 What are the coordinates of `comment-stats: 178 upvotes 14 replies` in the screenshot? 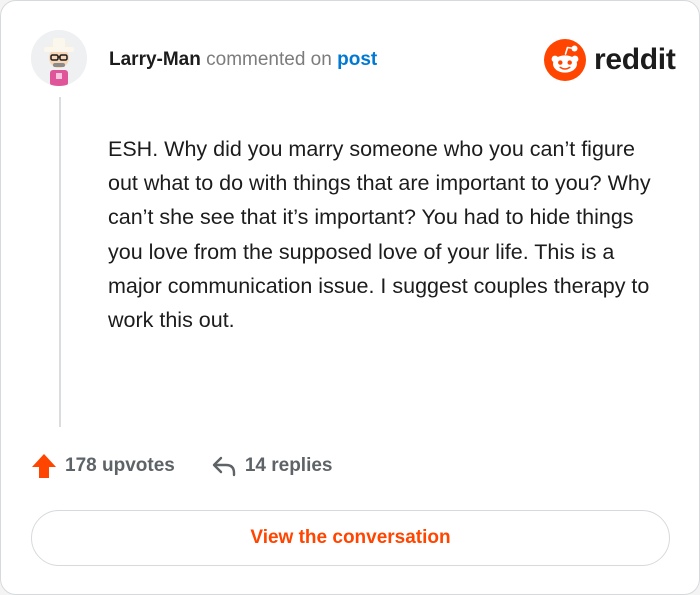 It's located at (182, 466).